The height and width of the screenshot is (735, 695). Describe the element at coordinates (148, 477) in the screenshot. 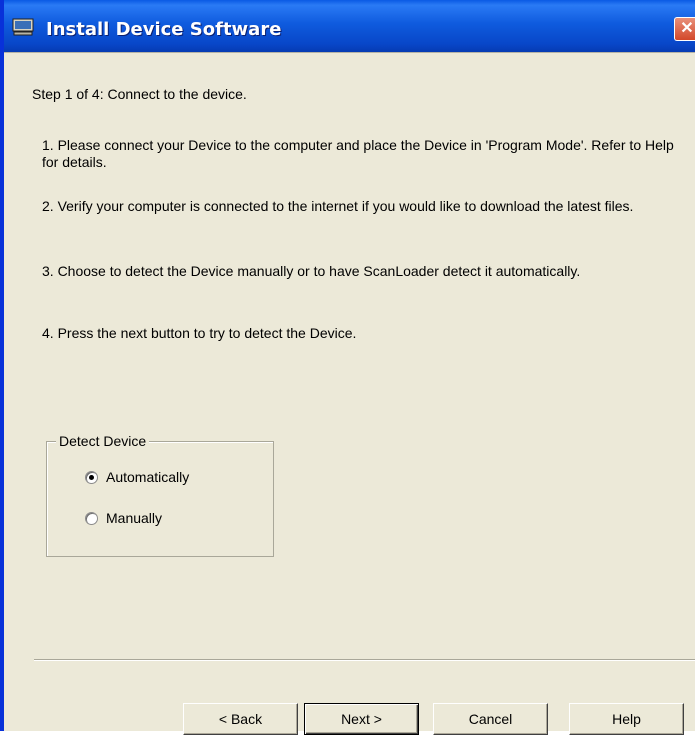

I see `radio-automatically-label: Automatically` at that location.